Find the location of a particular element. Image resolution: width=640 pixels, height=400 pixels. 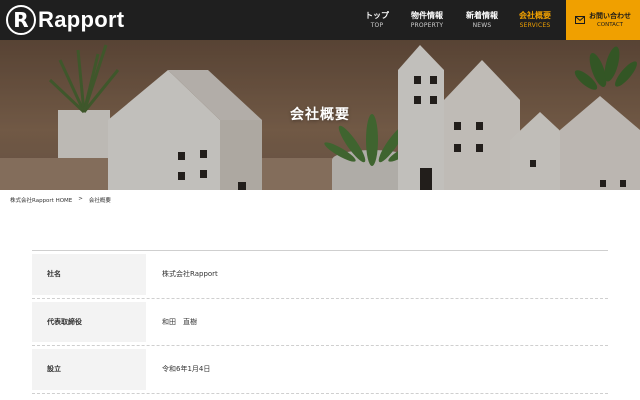

row-value: 和田 直樹 is located at coordinates (179, 321).